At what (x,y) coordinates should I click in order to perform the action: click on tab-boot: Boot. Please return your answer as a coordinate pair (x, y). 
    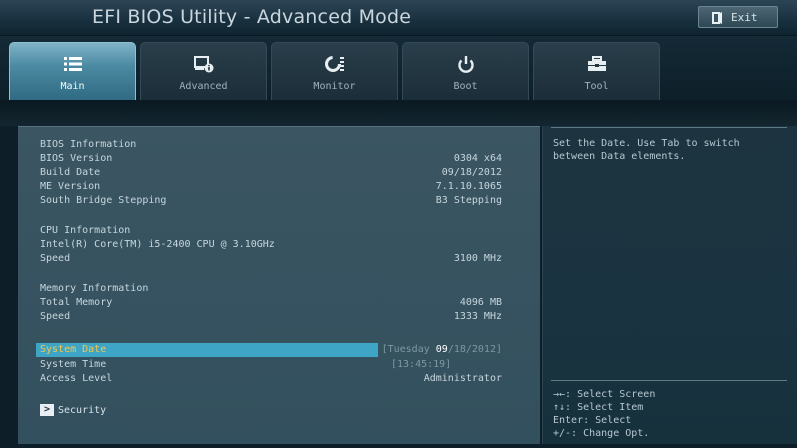
    Looking at the image, I should click on (465, 71).